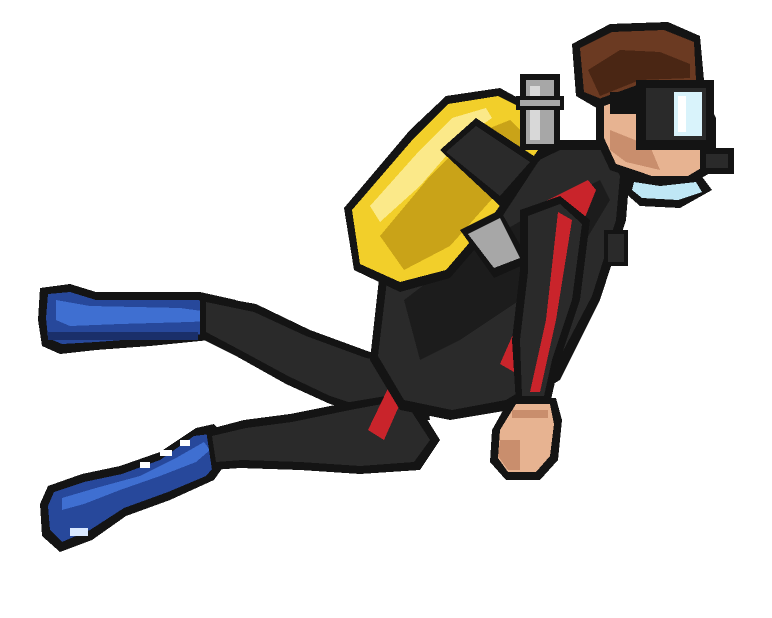 Image resolution: width=772 pixels, height=618 pixels. What do you see at coordinates (134, 488) in the screenshot?
I see `lower-fin-icon` at bounding box center [134, 488].